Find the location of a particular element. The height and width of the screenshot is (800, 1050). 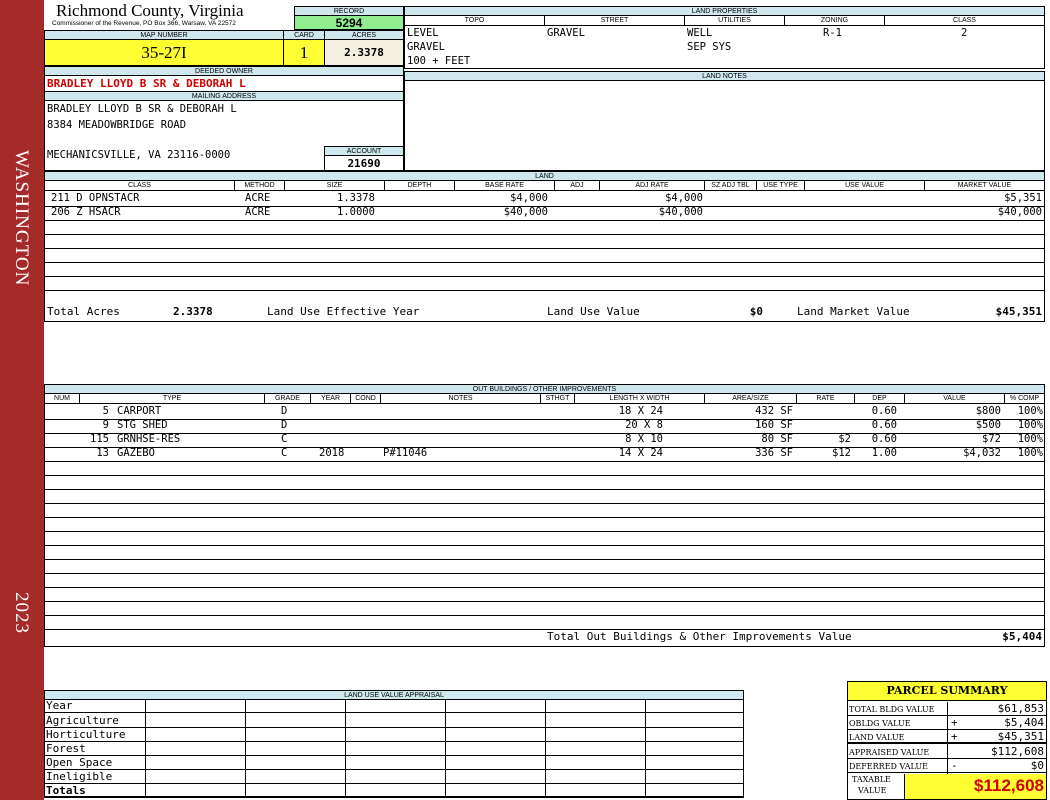

deeded-owner-box: BRADLEY LLOYD B SR & DEBORAH L is located at coordinates (224, 83).